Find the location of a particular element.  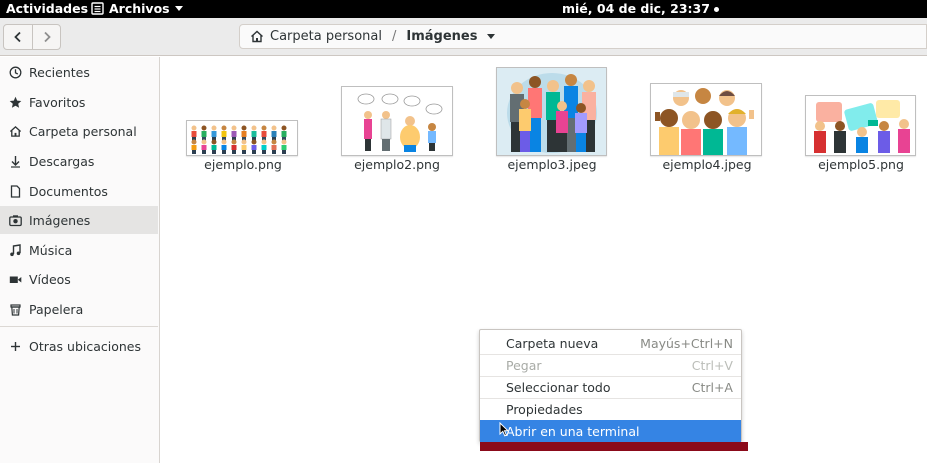

files-app-icon is located at coordinates (97, 8).